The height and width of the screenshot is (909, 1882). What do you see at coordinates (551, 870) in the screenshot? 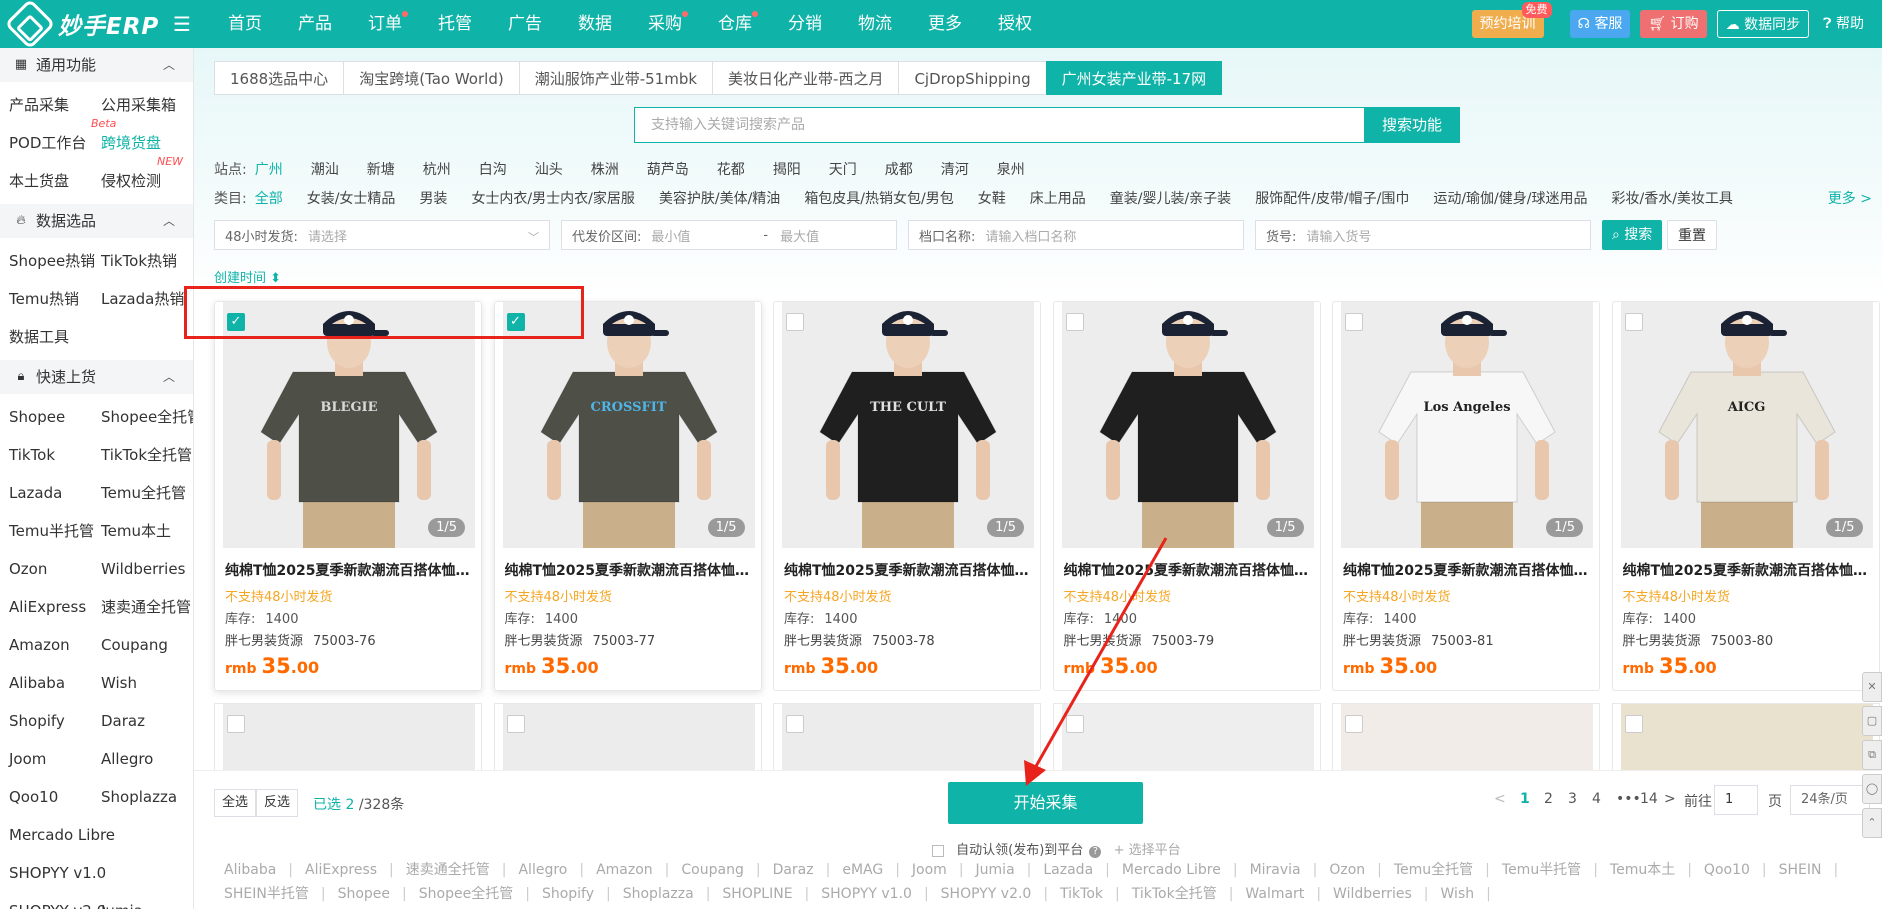
I see `platform-link: Allegro` at bounding box center [551, 870].